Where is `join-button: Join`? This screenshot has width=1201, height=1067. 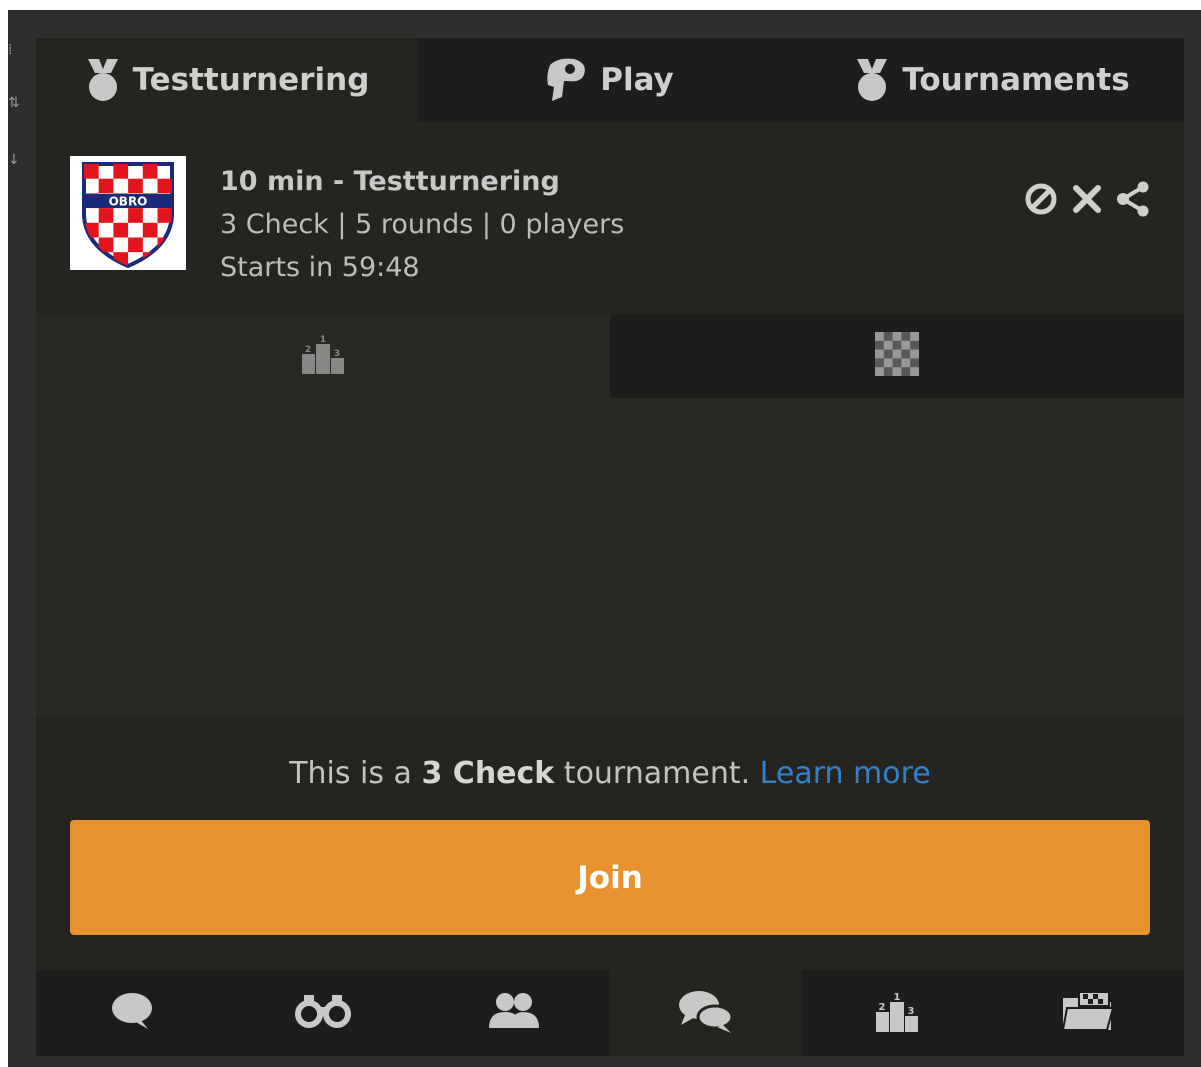 join-button: Join is located at coordinates (610, 877).